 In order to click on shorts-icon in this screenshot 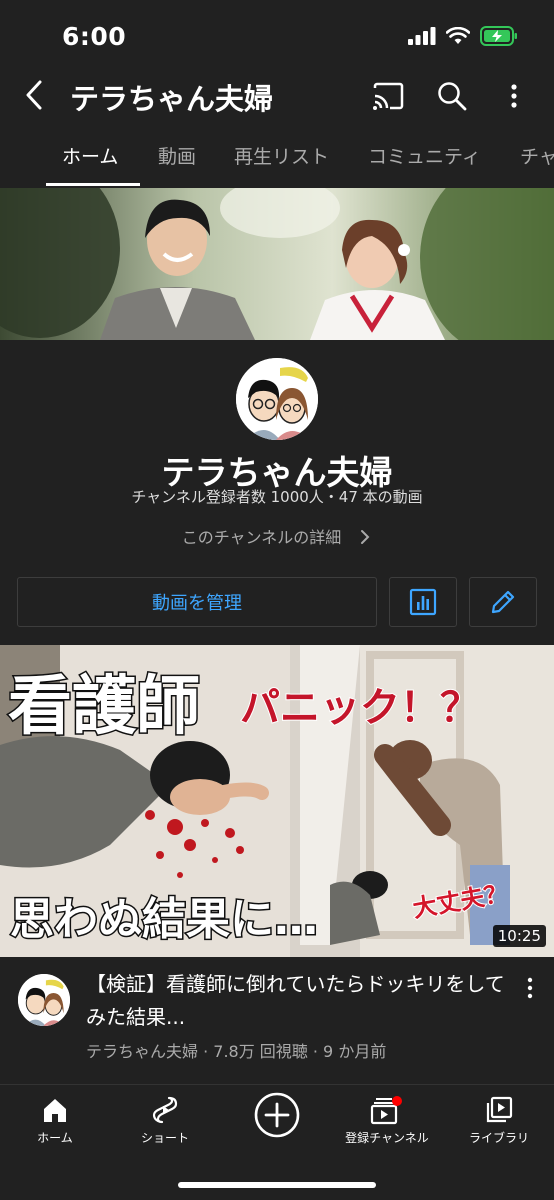, I will do `click(165, 1110)`.